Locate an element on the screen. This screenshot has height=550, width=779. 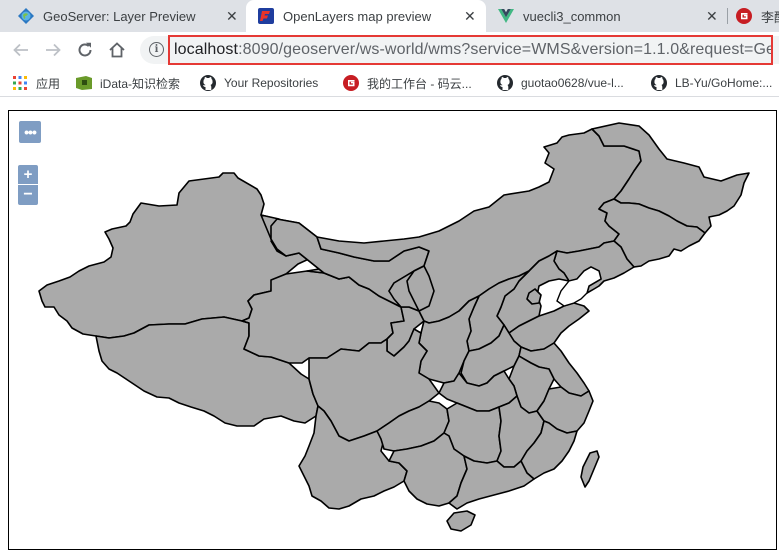
tab-gitee: 李醒 is located at coordinates (756, 16).